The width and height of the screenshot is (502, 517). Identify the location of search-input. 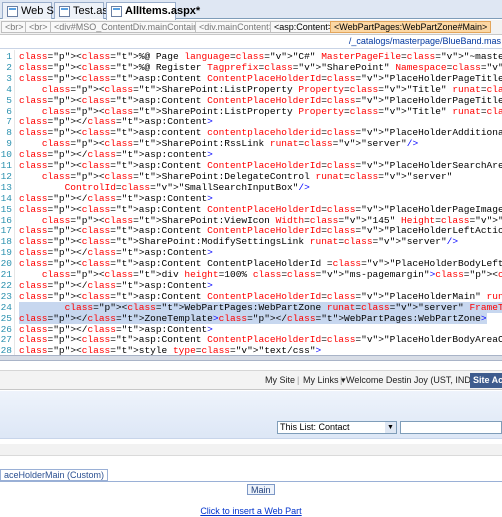
(451, 427).